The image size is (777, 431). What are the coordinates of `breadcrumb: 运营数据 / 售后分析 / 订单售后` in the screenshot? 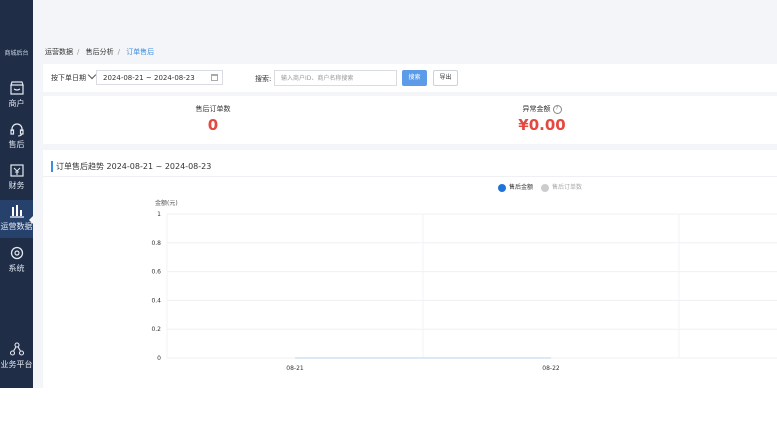 It's located at (100, 52).